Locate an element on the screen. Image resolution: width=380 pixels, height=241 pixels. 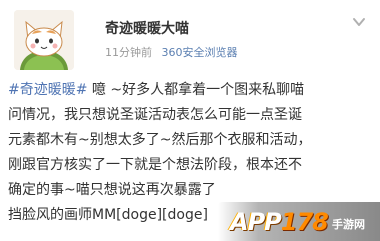
watermark-logo: APP178 手游网 is located at coordinates (299, 221).